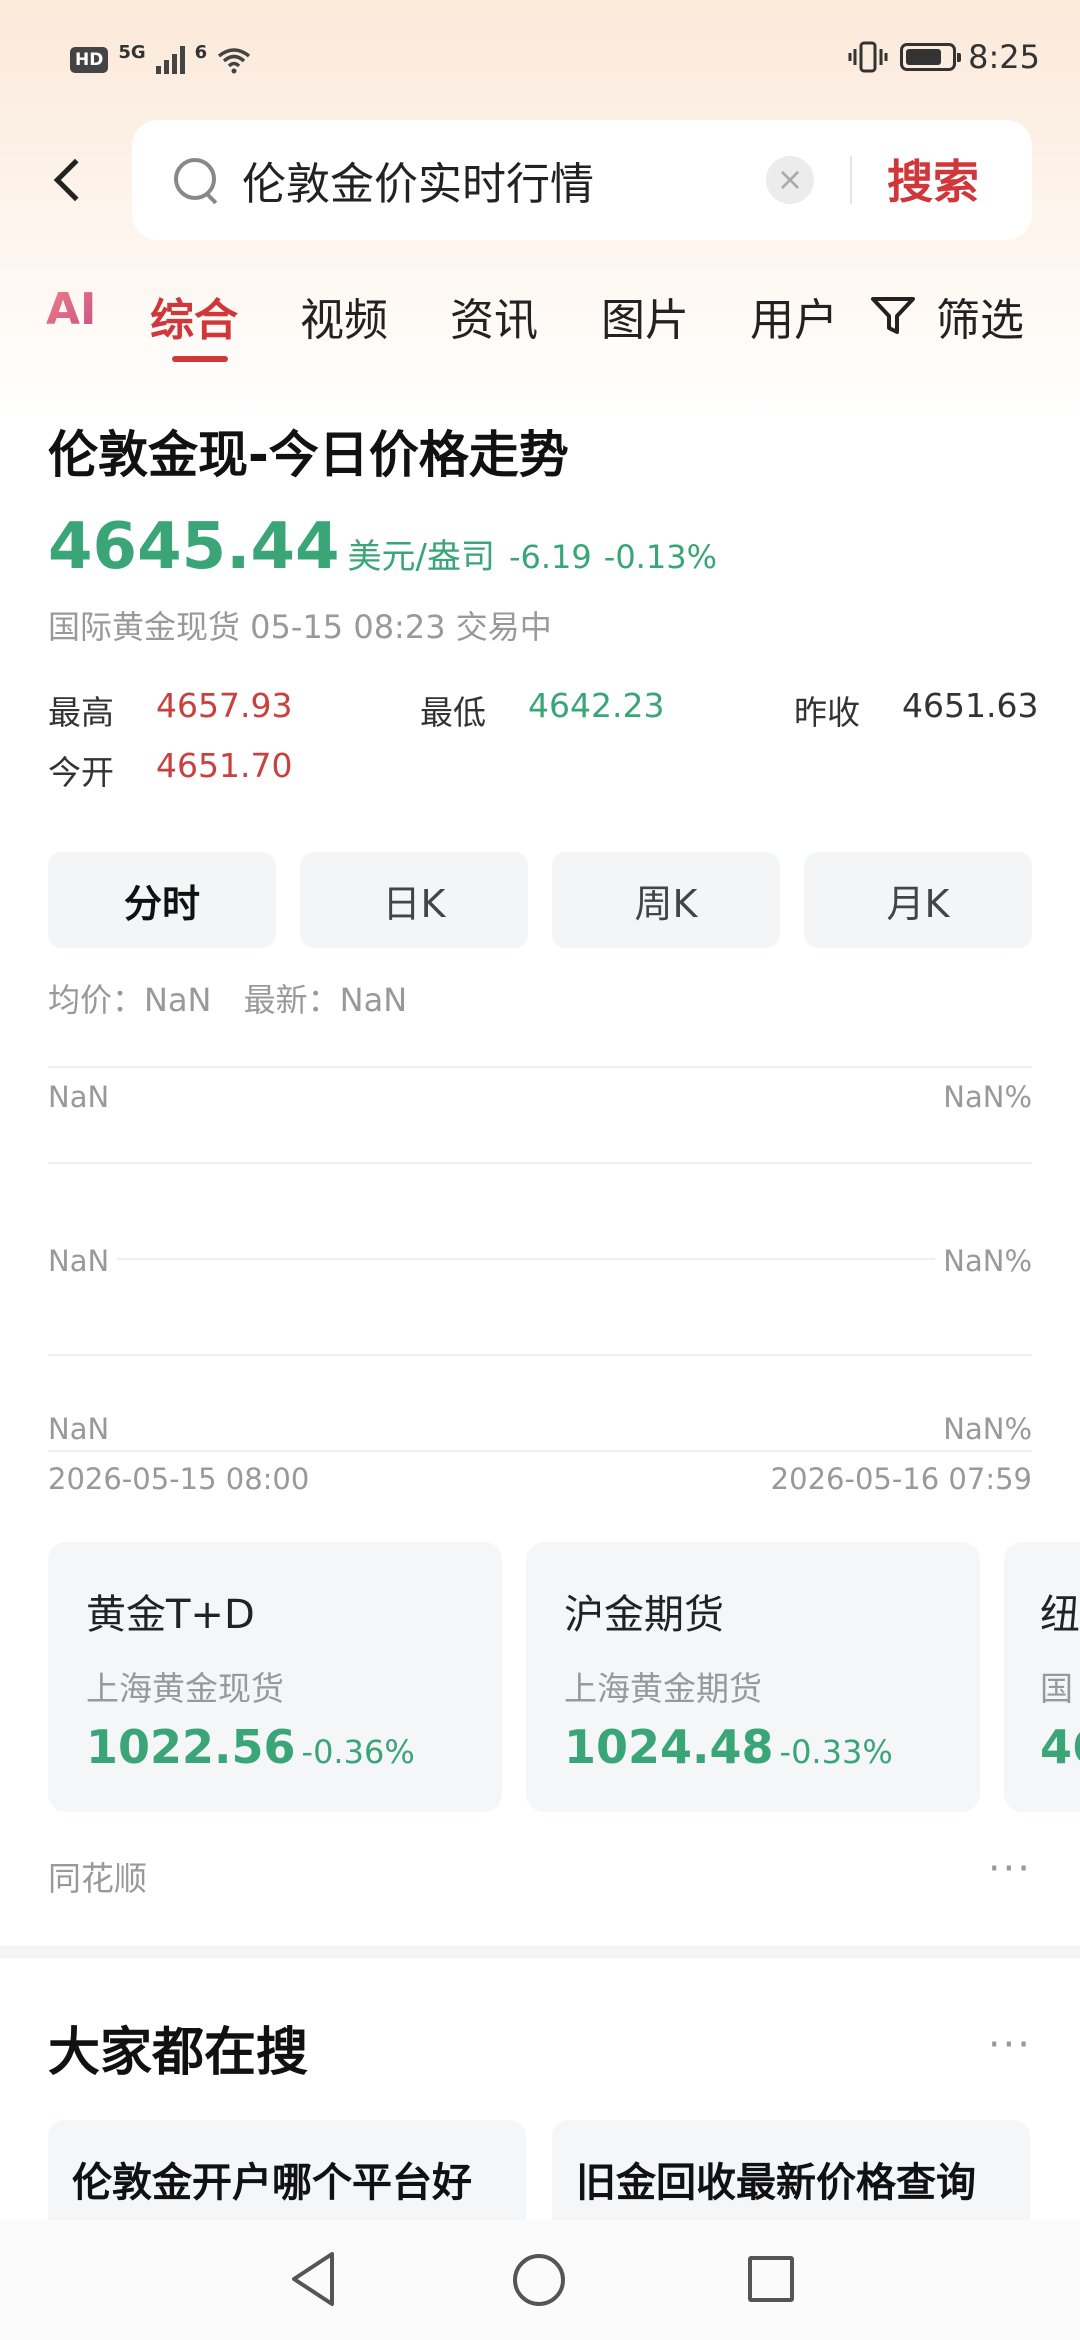  What do you see at coordinates (170, 59) in the screenshot?
I see `signal-icon` at bounding box center [170, 59].